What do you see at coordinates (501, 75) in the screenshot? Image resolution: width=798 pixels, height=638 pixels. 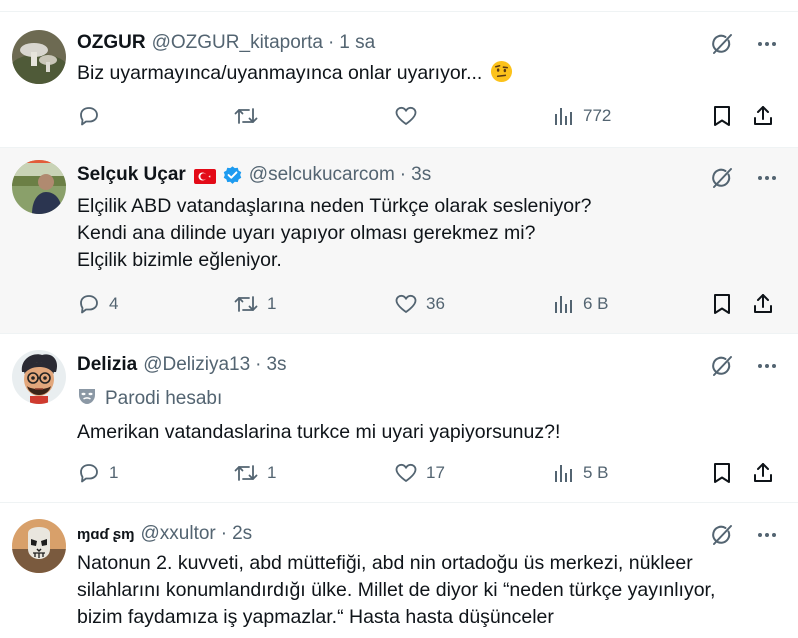 I see `face-with-raised-eyebrow-icon` at bounding box center [501, 75].